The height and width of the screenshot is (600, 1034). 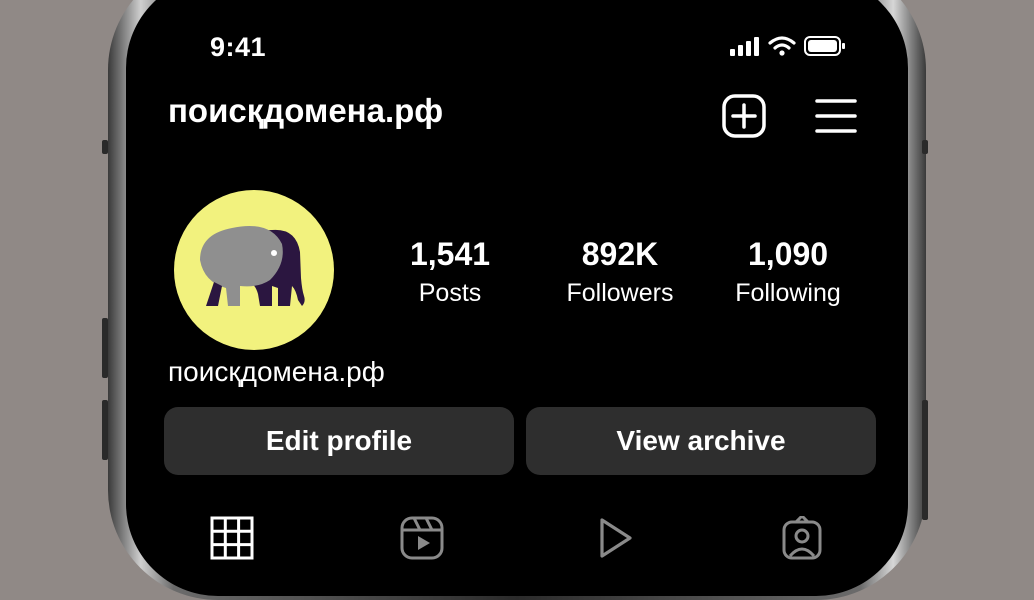 I want to click on menu-button, so click(x=836, y=116).